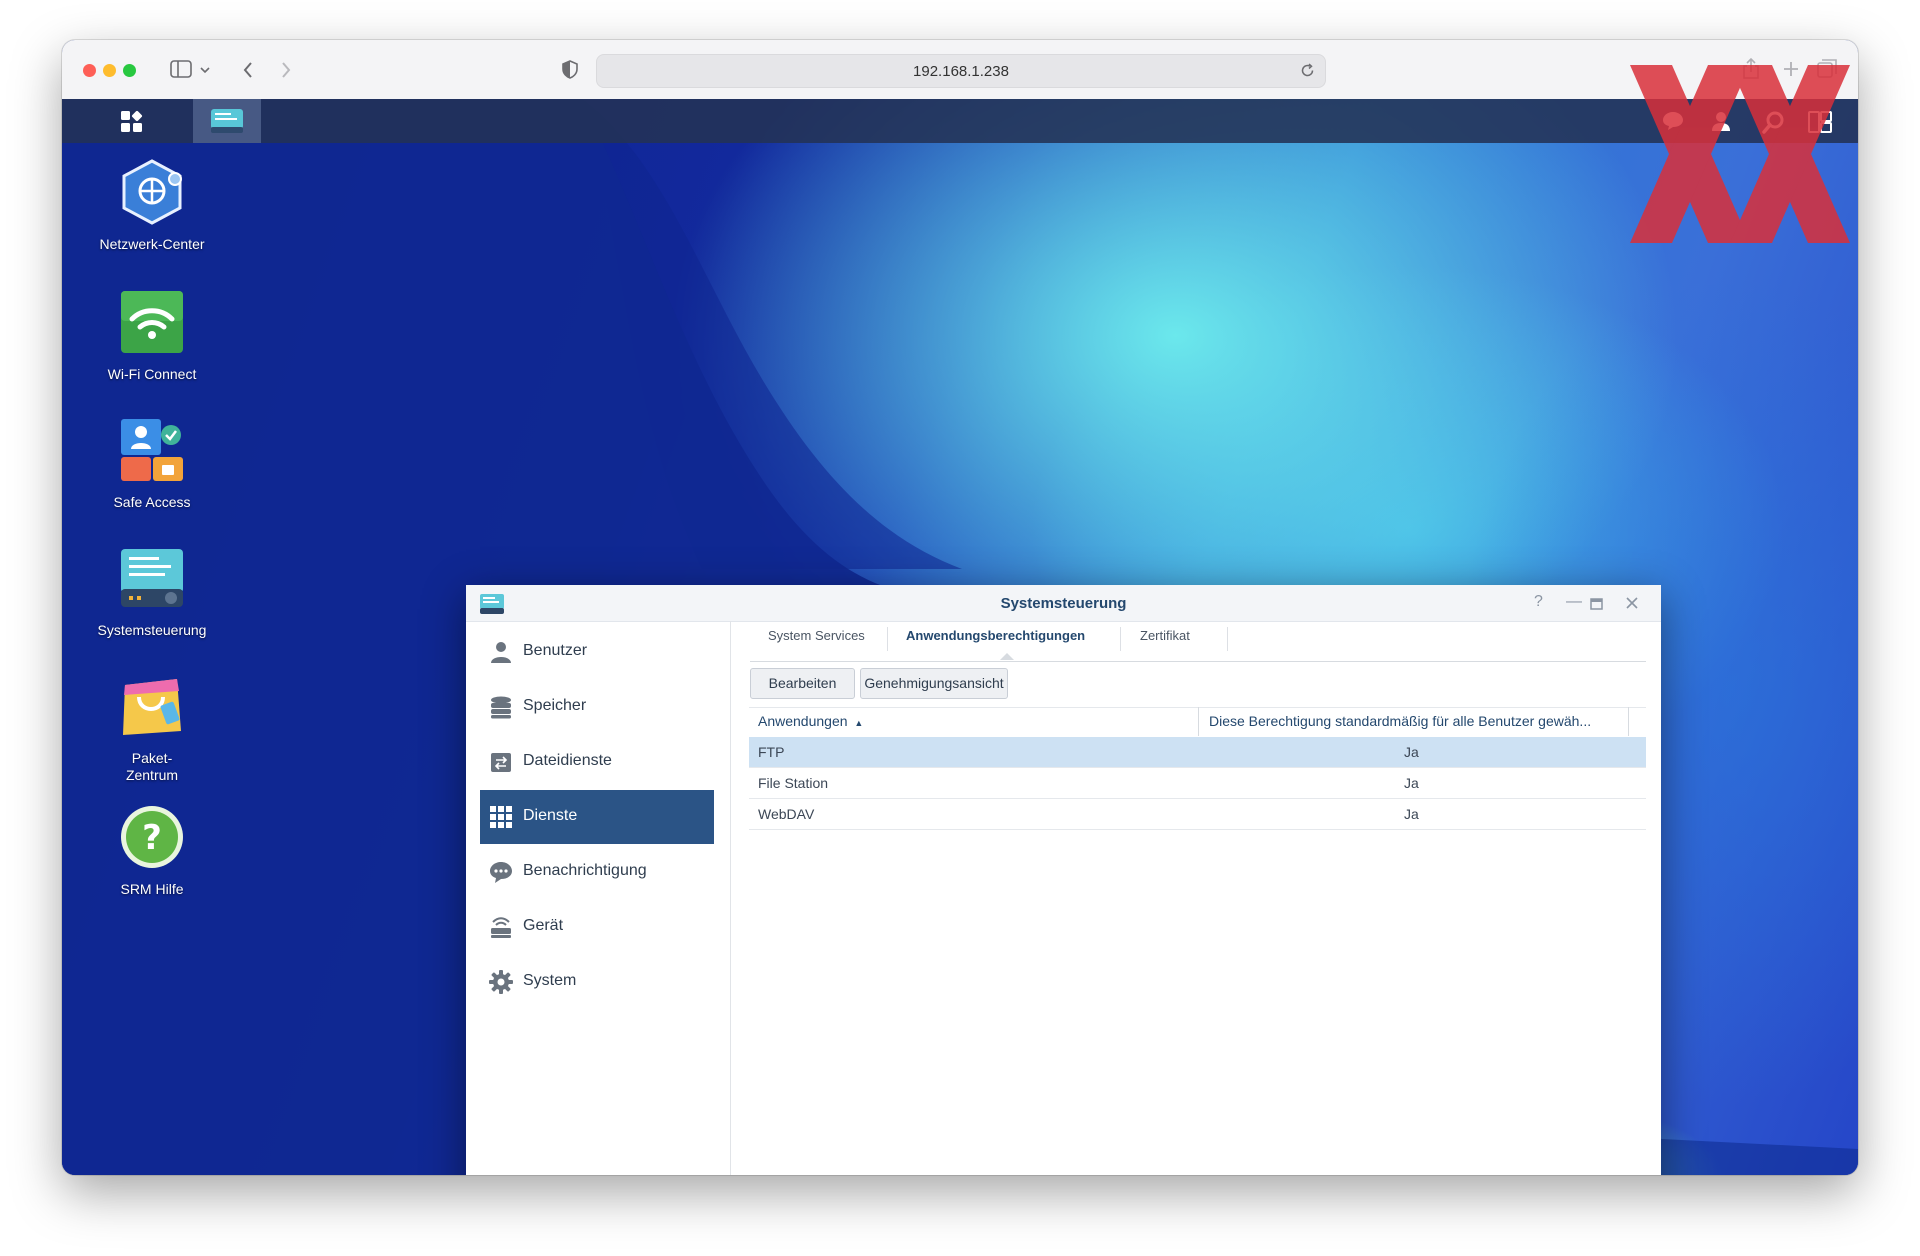 The width and height of the screenshot is (1920, 1256). I want to click on gear-icon, so click(501, 982).